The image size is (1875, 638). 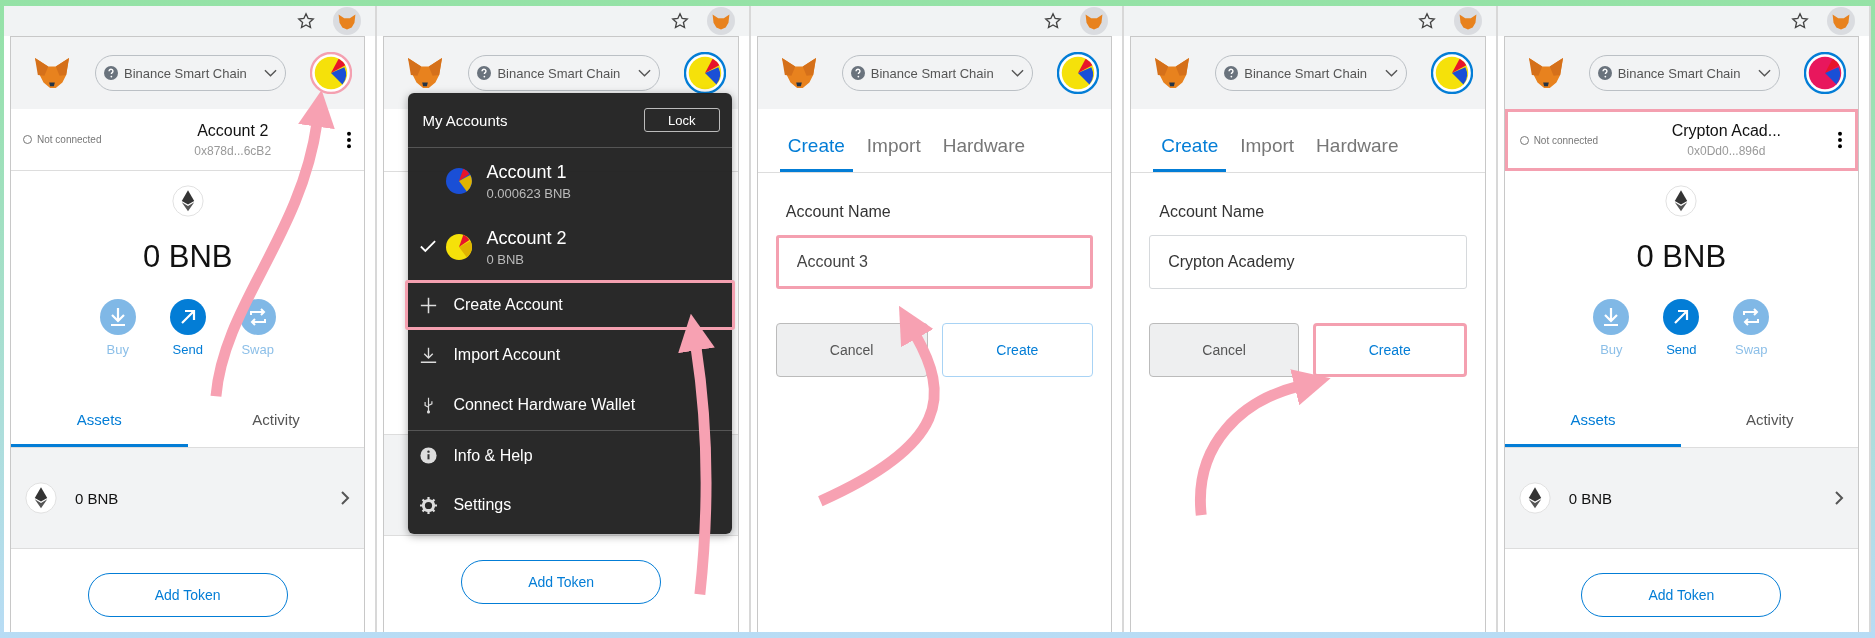 What do you see at coordinates (429, 305) in the screenshot?
I see `plus-icon` at bounding box center [429, 305].